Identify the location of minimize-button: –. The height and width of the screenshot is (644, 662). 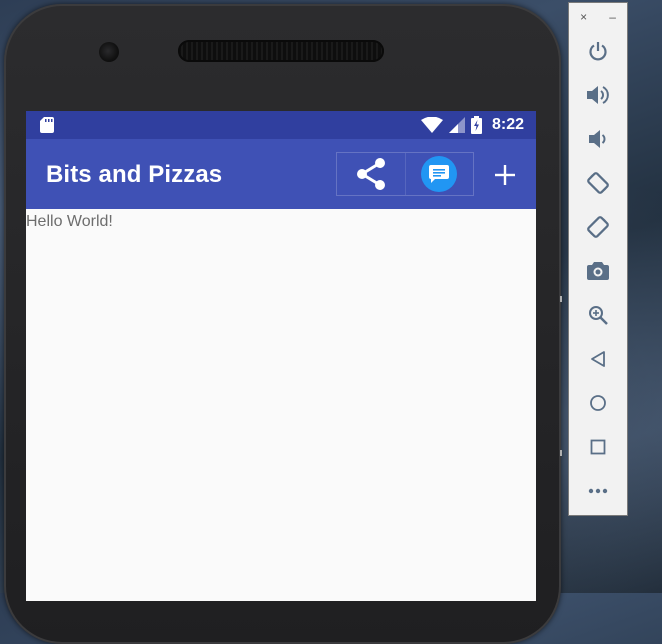
(612, 17).